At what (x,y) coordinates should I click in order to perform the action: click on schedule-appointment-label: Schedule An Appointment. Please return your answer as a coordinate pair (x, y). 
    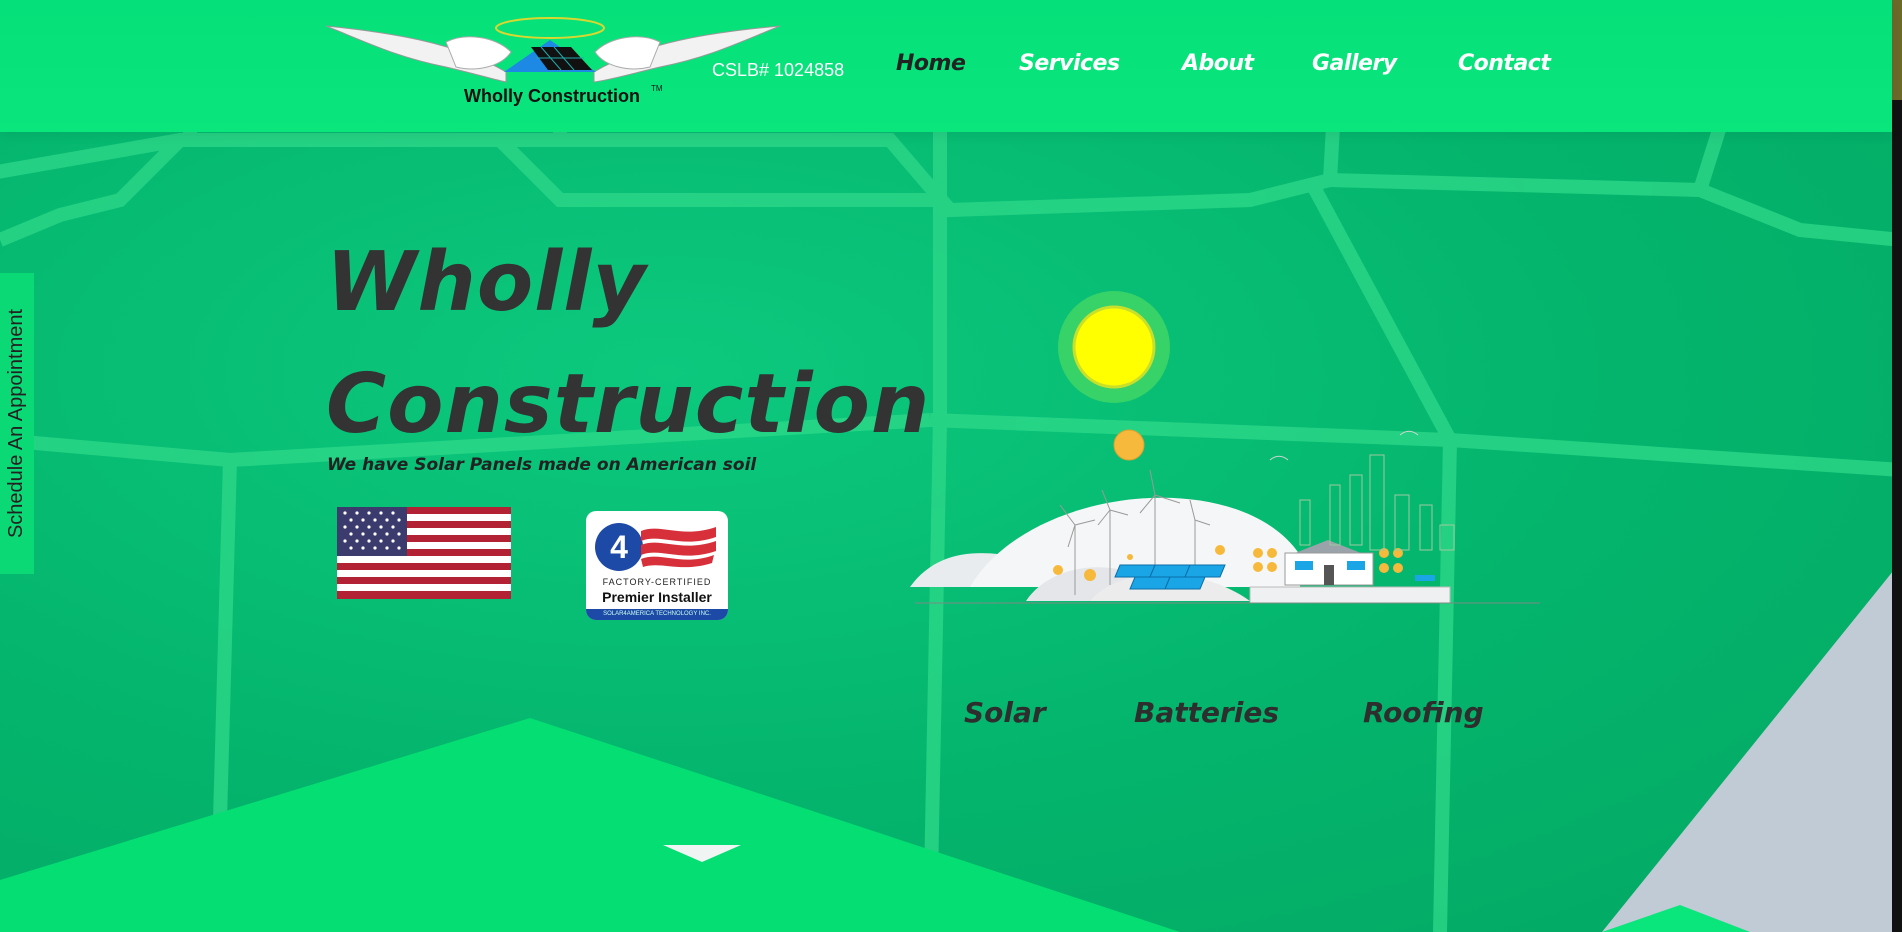
    Looking at the image, I should click on (16, 423).